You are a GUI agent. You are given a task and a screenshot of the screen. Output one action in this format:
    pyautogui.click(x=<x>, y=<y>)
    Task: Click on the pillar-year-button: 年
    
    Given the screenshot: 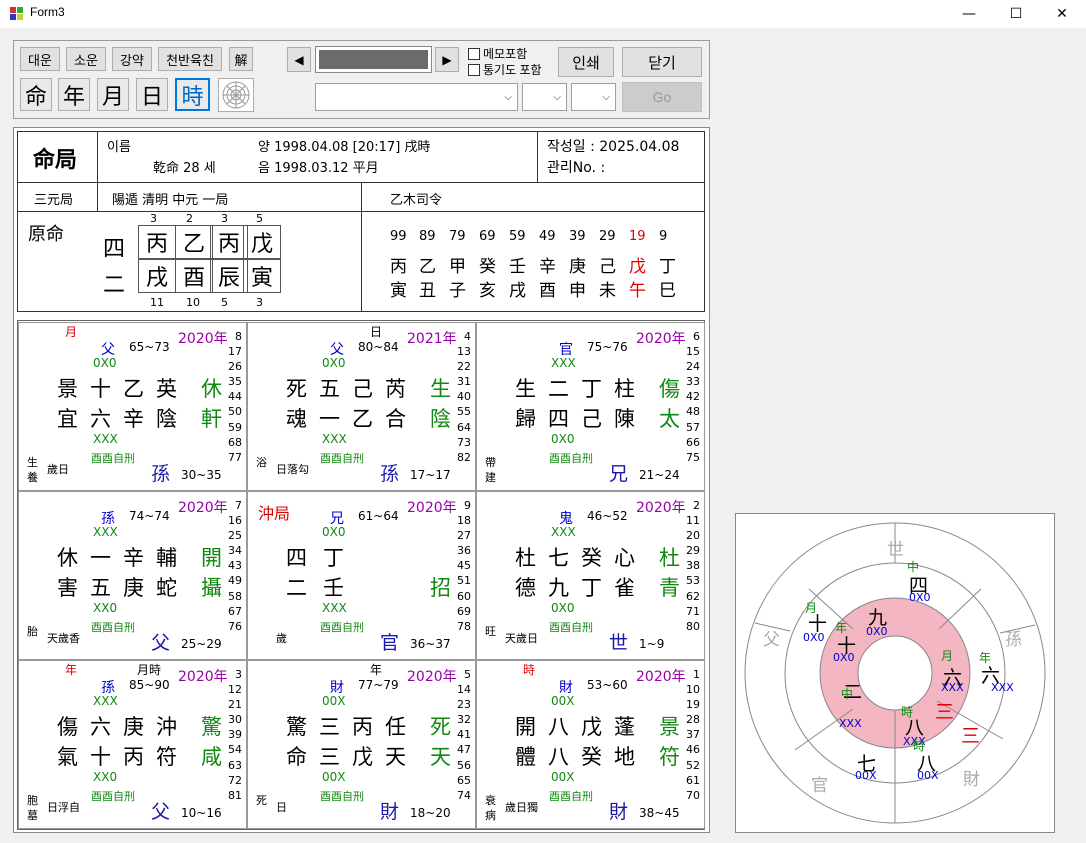 What is the action you would take?
    pyautogui.click(x=74, y=94)
    